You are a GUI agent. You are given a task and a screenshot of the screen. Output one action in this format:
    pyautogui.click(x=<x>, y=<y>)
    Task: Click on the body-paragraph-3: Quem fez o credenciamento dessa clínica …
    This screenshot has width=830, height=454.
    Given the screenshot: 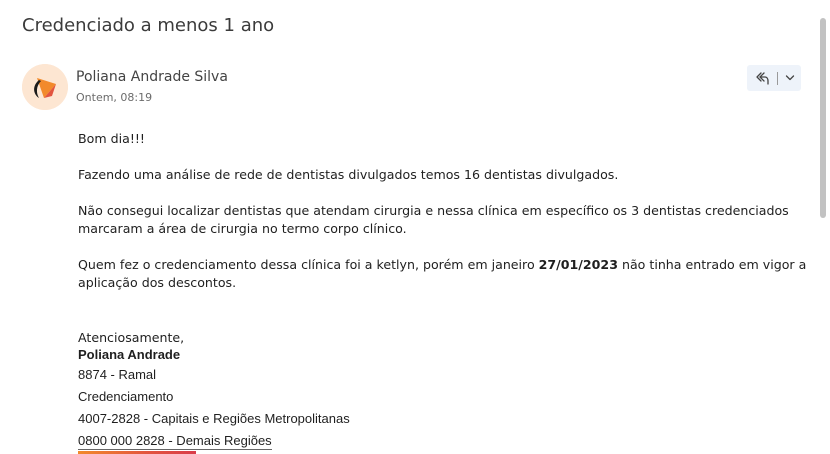 What is the action you would take?
    pyautogui.click(x=443, y=274)
    